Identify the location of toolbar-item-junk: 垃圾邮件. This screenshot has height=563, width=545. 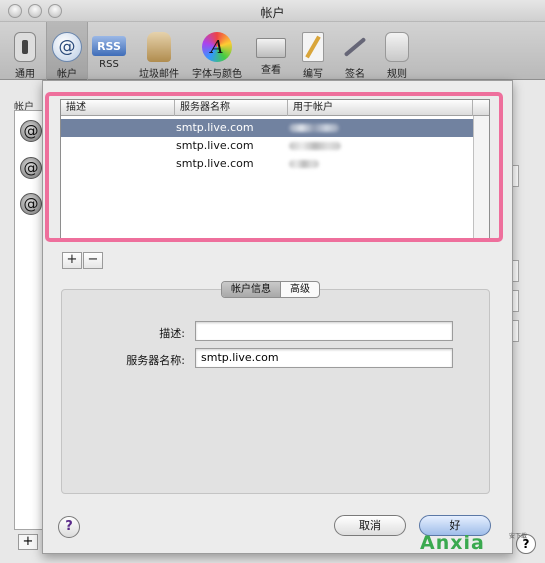
(159, 53).